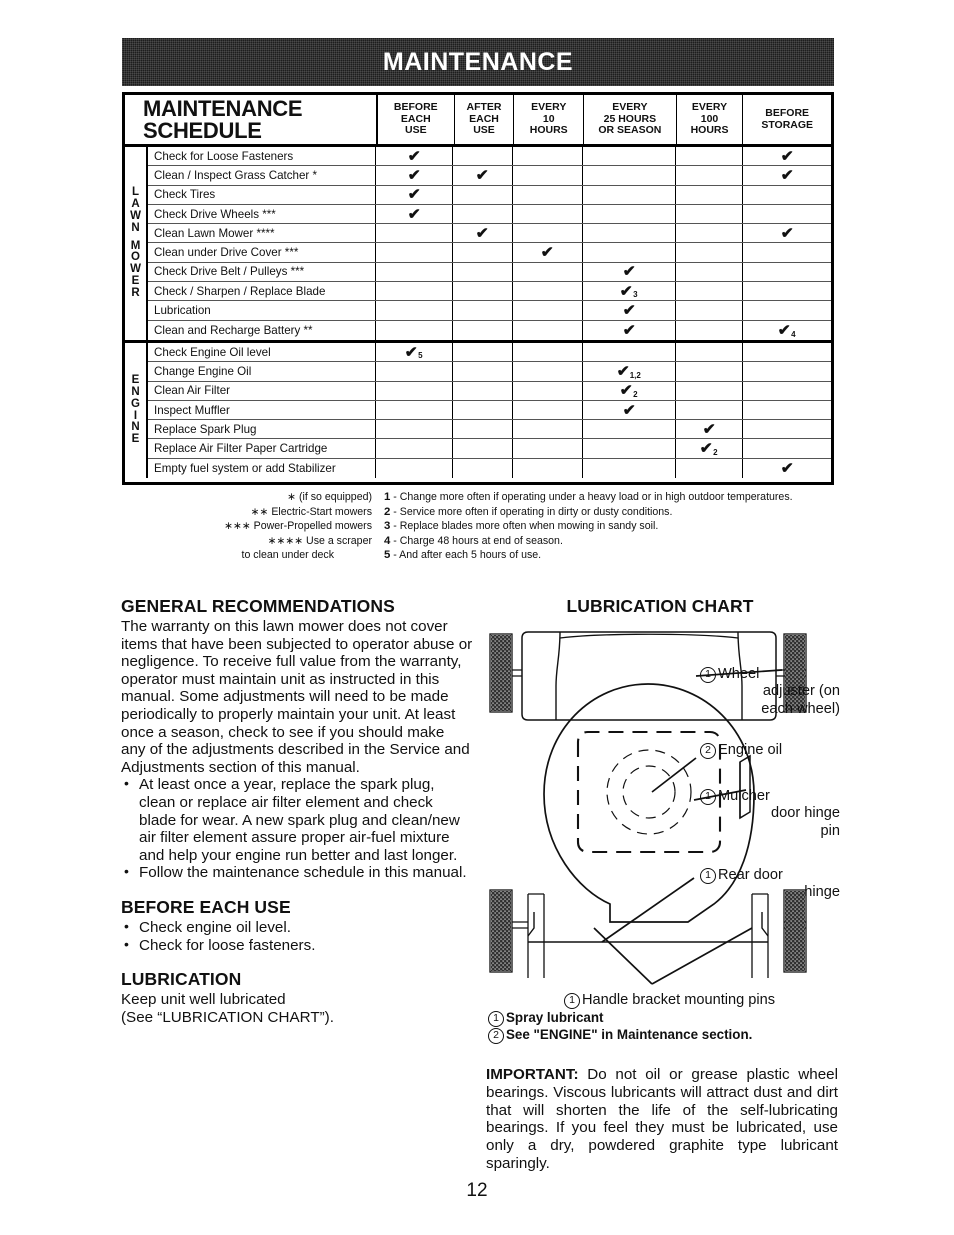 Image resolution: width=954 pixels, height=1235 pixels. I want to click on task-label: Empty fuel system or add Stabilizer, so click(262, 468).